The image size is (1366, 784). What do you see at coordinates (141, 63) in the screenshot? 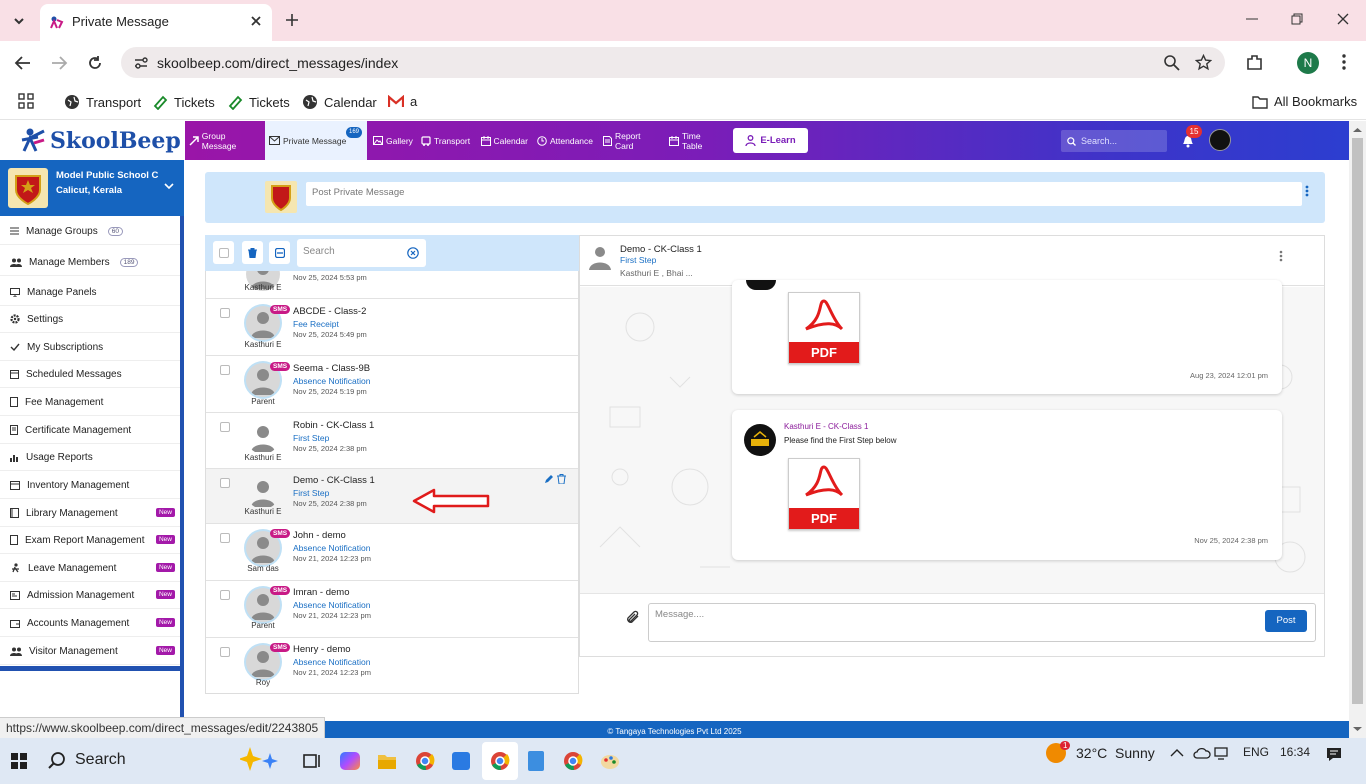
I see `site-info-icon` at bounding box center [141, 63].